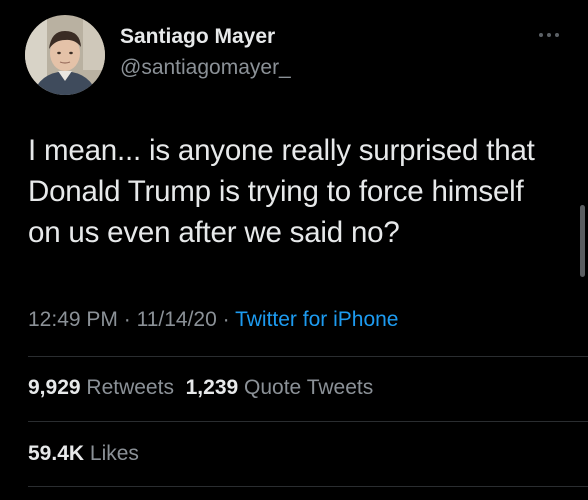 The image size is (588, 500). Describe the element at coordinates (549, 35) in the screenshot. I see `more-horizontal-icon` at that location.